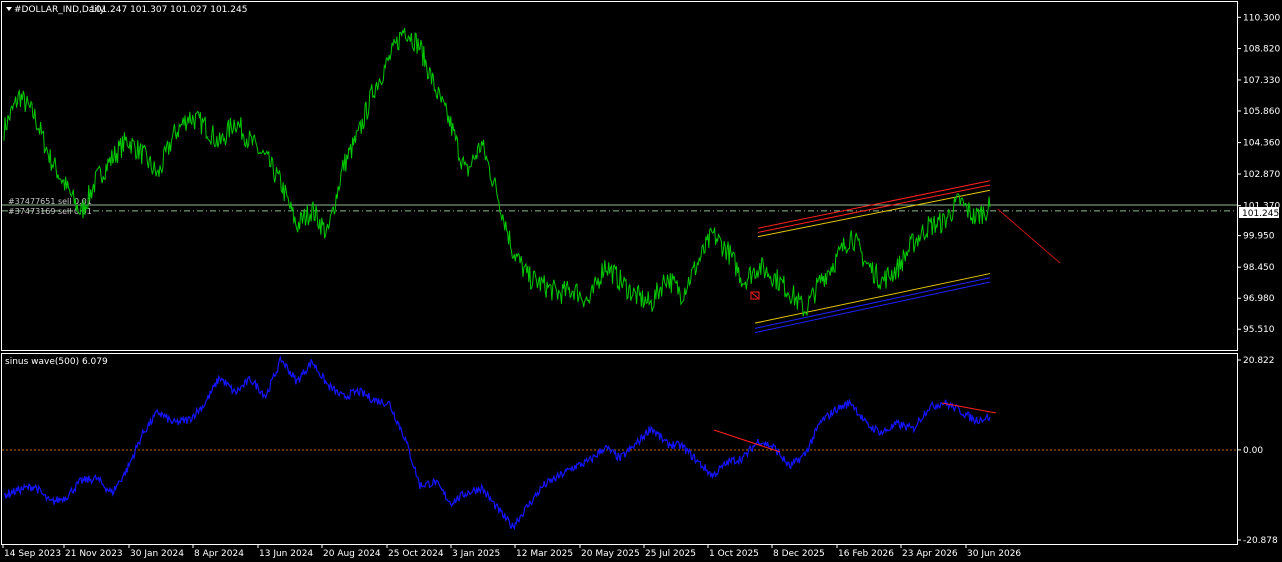 This screenshot has height=562, width=1282. What do you see at coordinates (610, 554) in the screenshot?
I see `time-tick-label: 20 May 2025` at bounding box center [610, 554].